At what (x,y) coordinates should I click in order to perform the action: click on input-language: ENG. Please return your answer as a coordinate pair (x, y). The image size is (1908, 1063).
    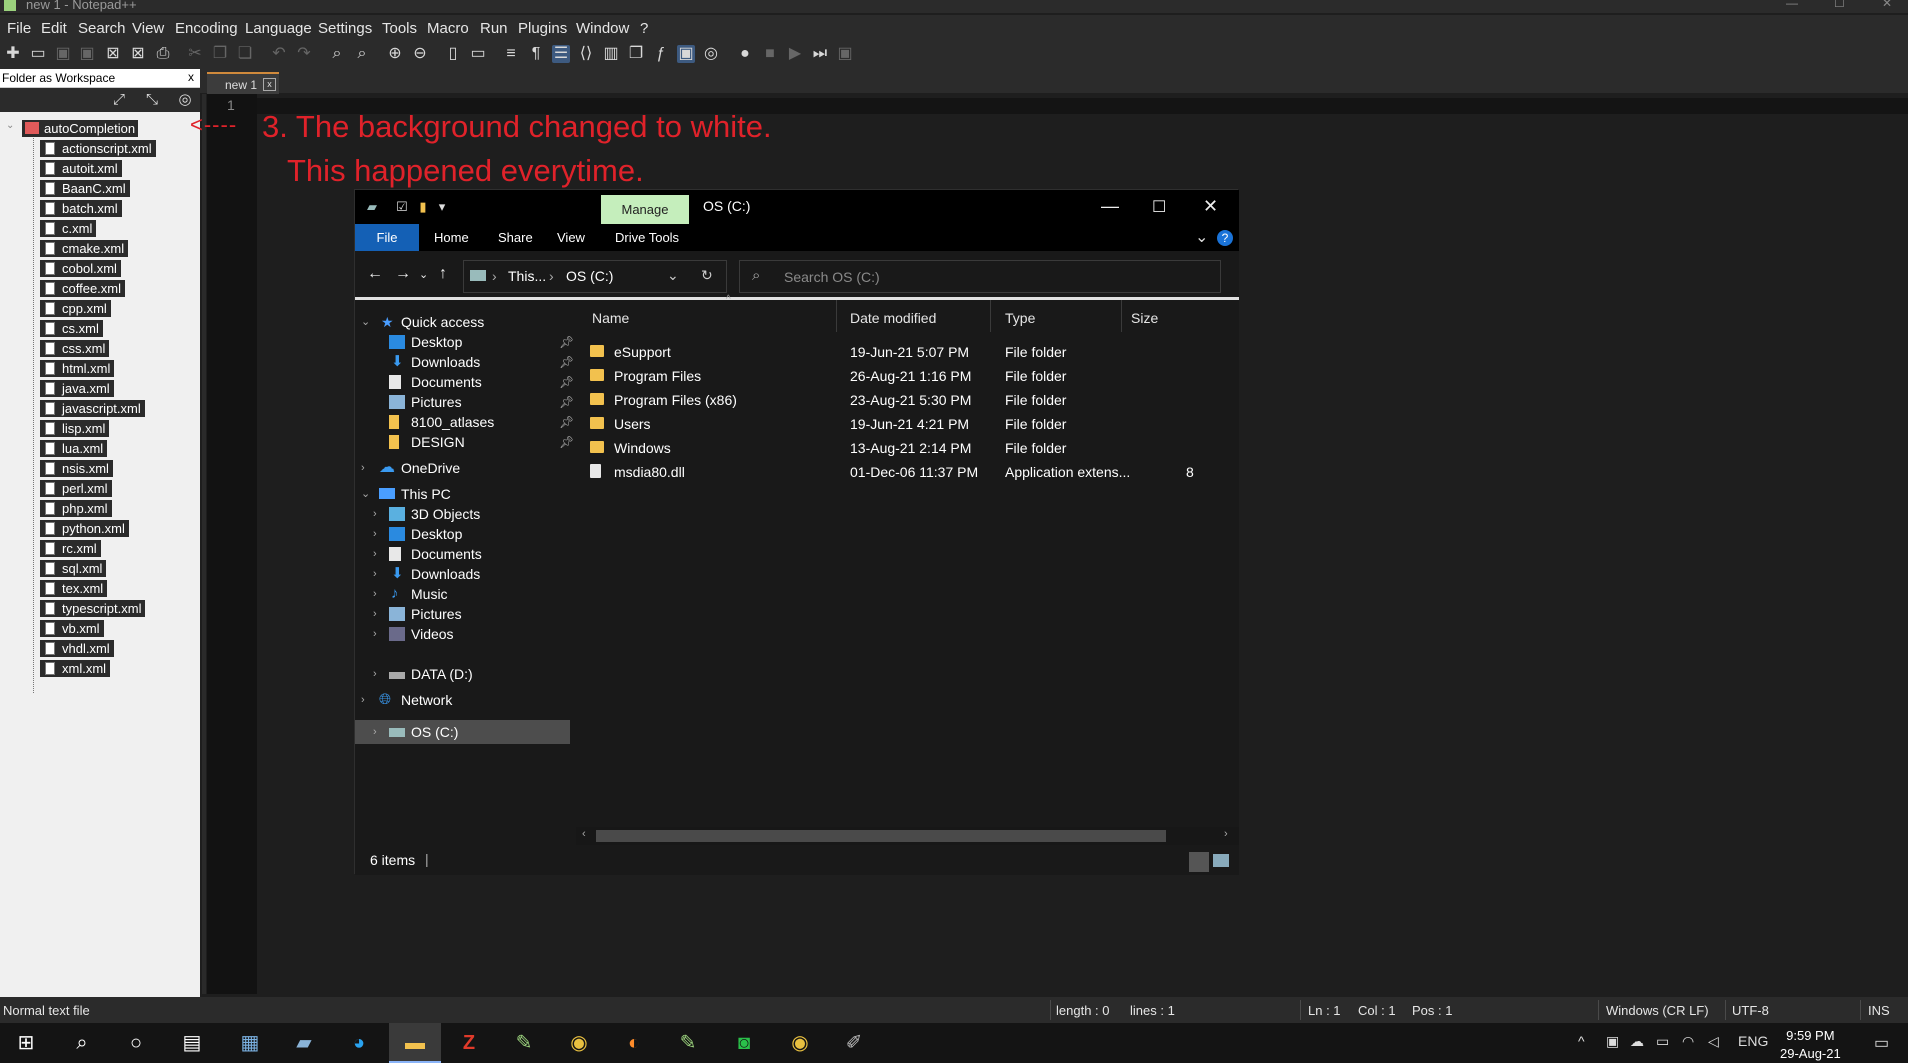
    Looking at the image, I should click on (1753, 1041).